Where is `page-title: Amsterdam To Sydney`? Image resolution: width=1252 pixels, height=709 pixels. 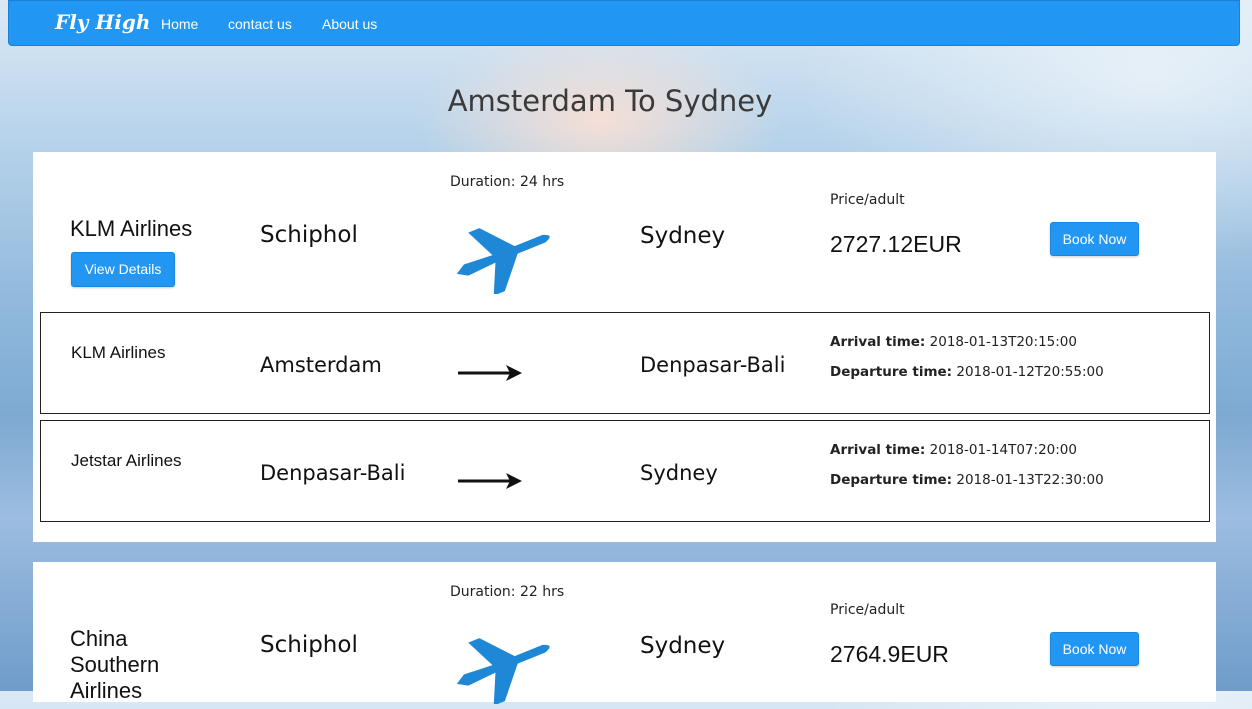 page-title: Amsterdam To Sydney is located at coordinates (610, 101).